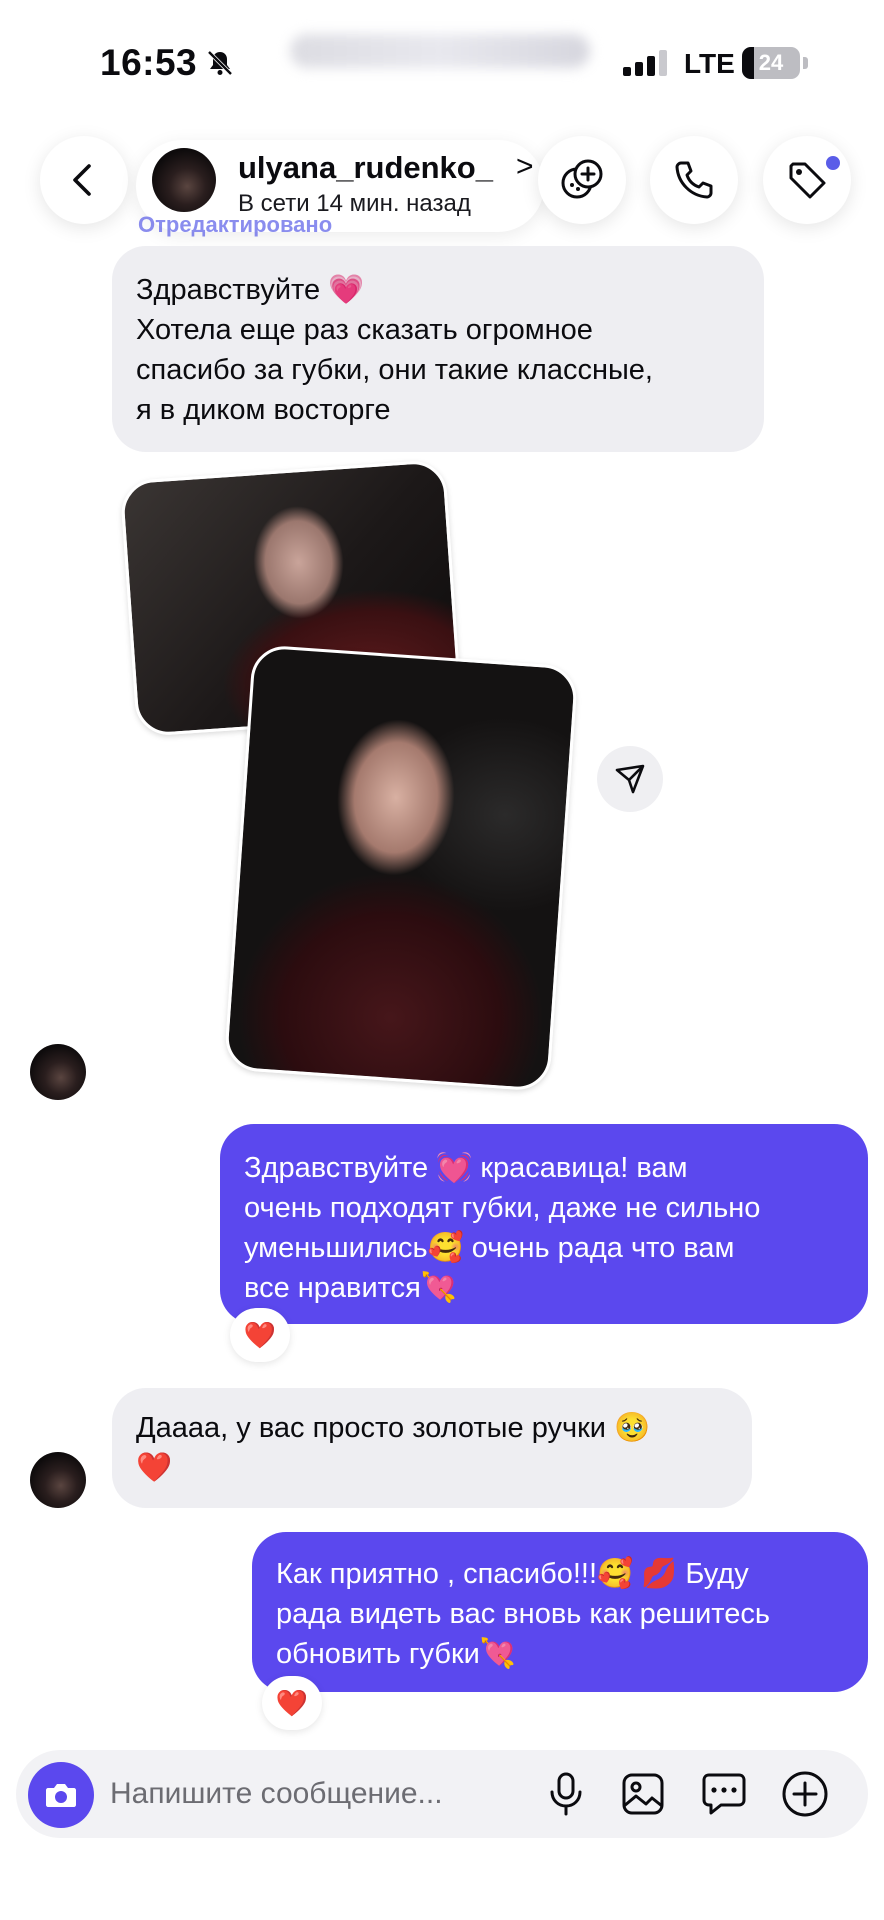  I want to click on avatar, so click(184, 180).